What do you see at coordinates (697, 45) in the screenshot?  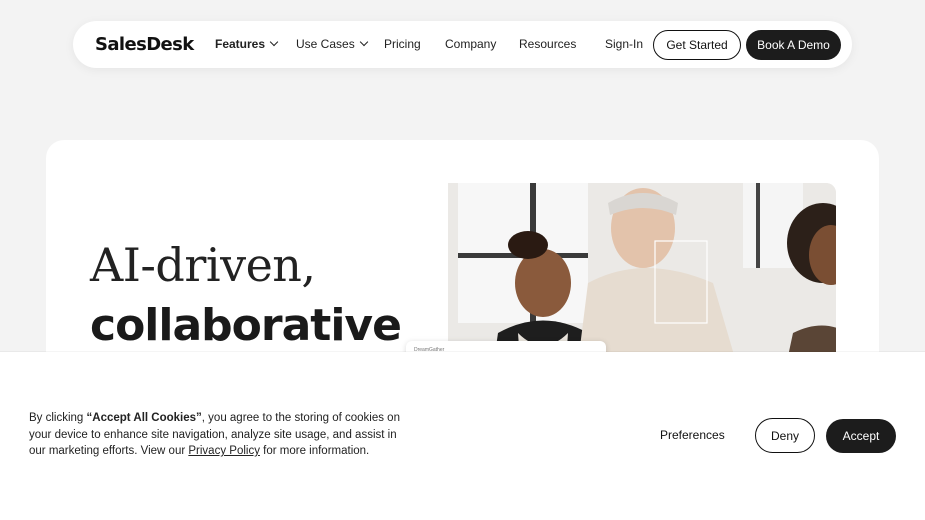 I see `get-started-button: Get Started` at bounding box center [697, 45].